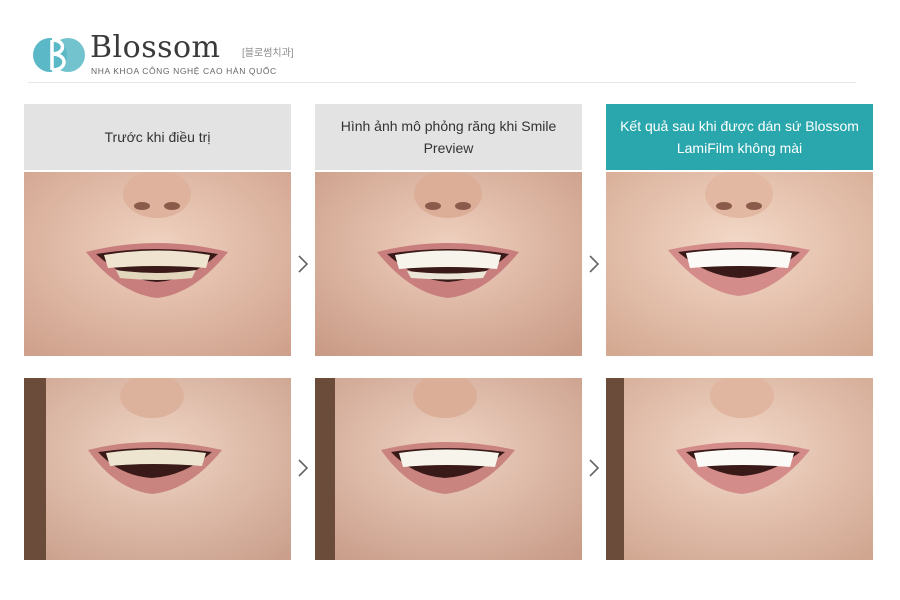  I want to click on photo-preview-front, so click(448, 264).